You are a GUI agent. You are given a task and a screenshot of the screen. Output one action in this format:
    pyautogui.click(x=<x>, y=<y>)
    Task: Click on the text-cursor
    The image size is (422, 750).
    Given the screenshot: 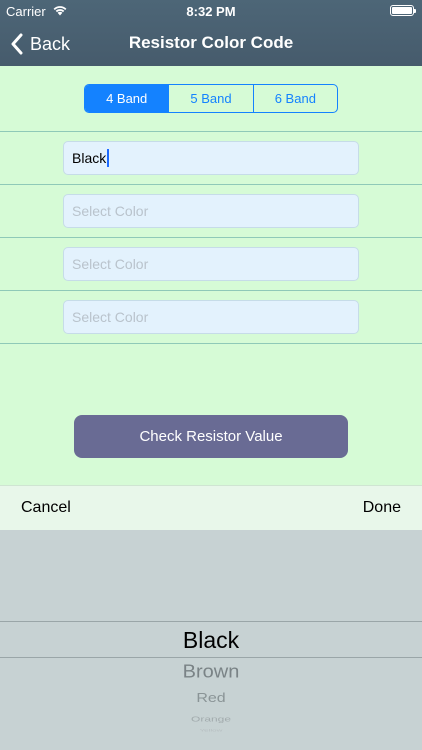 What is the action you would take?
    pyautogui.click(x=108, y=158)
    